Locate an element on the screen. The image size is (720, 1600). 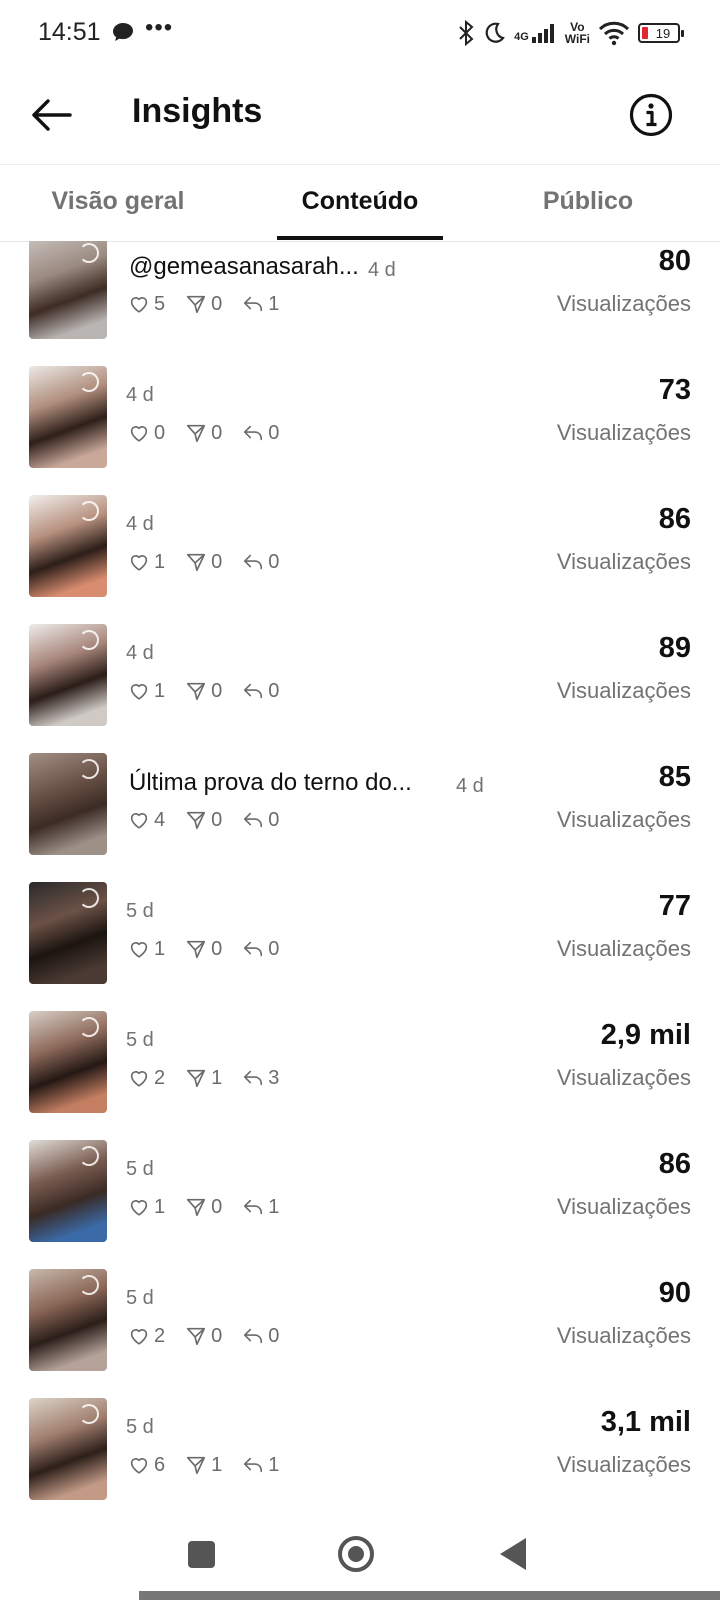
post-stats: 2 1 3 is located at coordinates (213, 1078).